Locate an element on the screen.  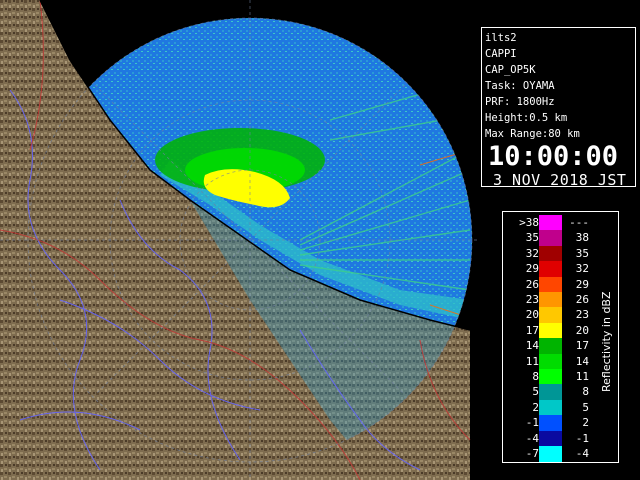
legend-row: -4 -1 is located at coordinates (553, 438).